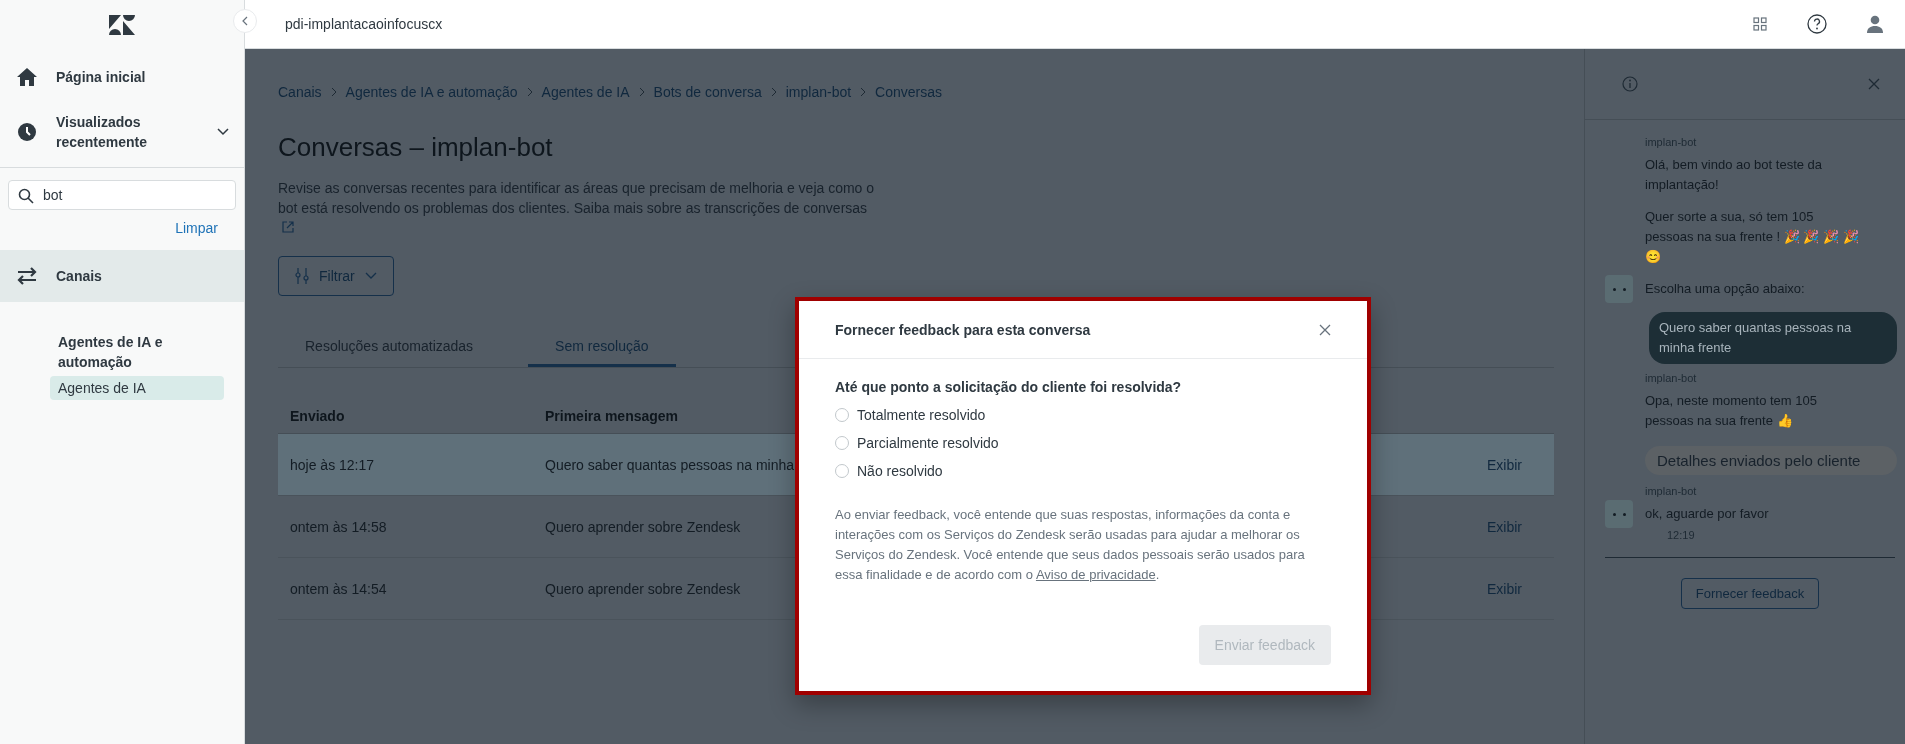 Image resolution: width=1905 pixels, height=744 pixels. What do you see at coordinates (1009, 387) in the screenshot?
I see `question-label: Até que ponto a solicitação do cliente foi resolvida?` at bounding box center [1009, 387].